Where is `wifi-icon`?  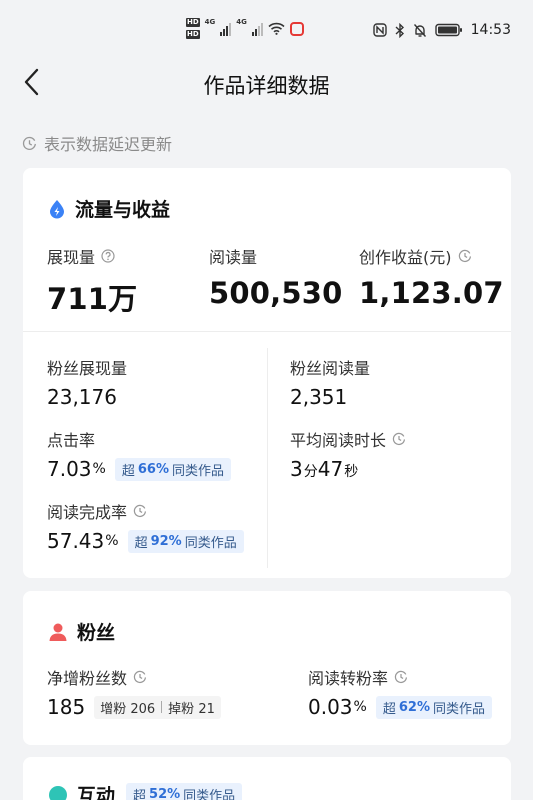
wifi-icon is located at coordinates (276, 28).